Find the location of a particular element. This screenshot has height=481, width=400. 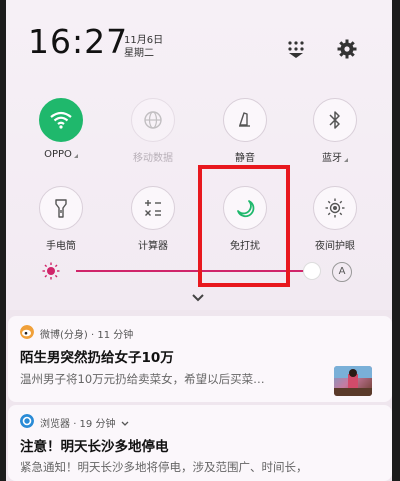

wifi-toggle-button is located at coordinates (61, 120).